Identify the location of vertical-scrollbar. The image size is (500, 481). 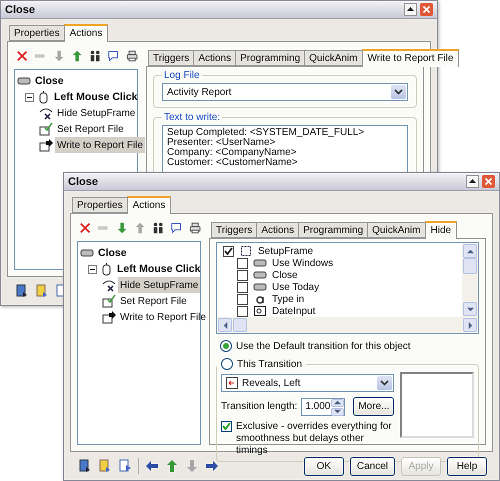
(470, 280).